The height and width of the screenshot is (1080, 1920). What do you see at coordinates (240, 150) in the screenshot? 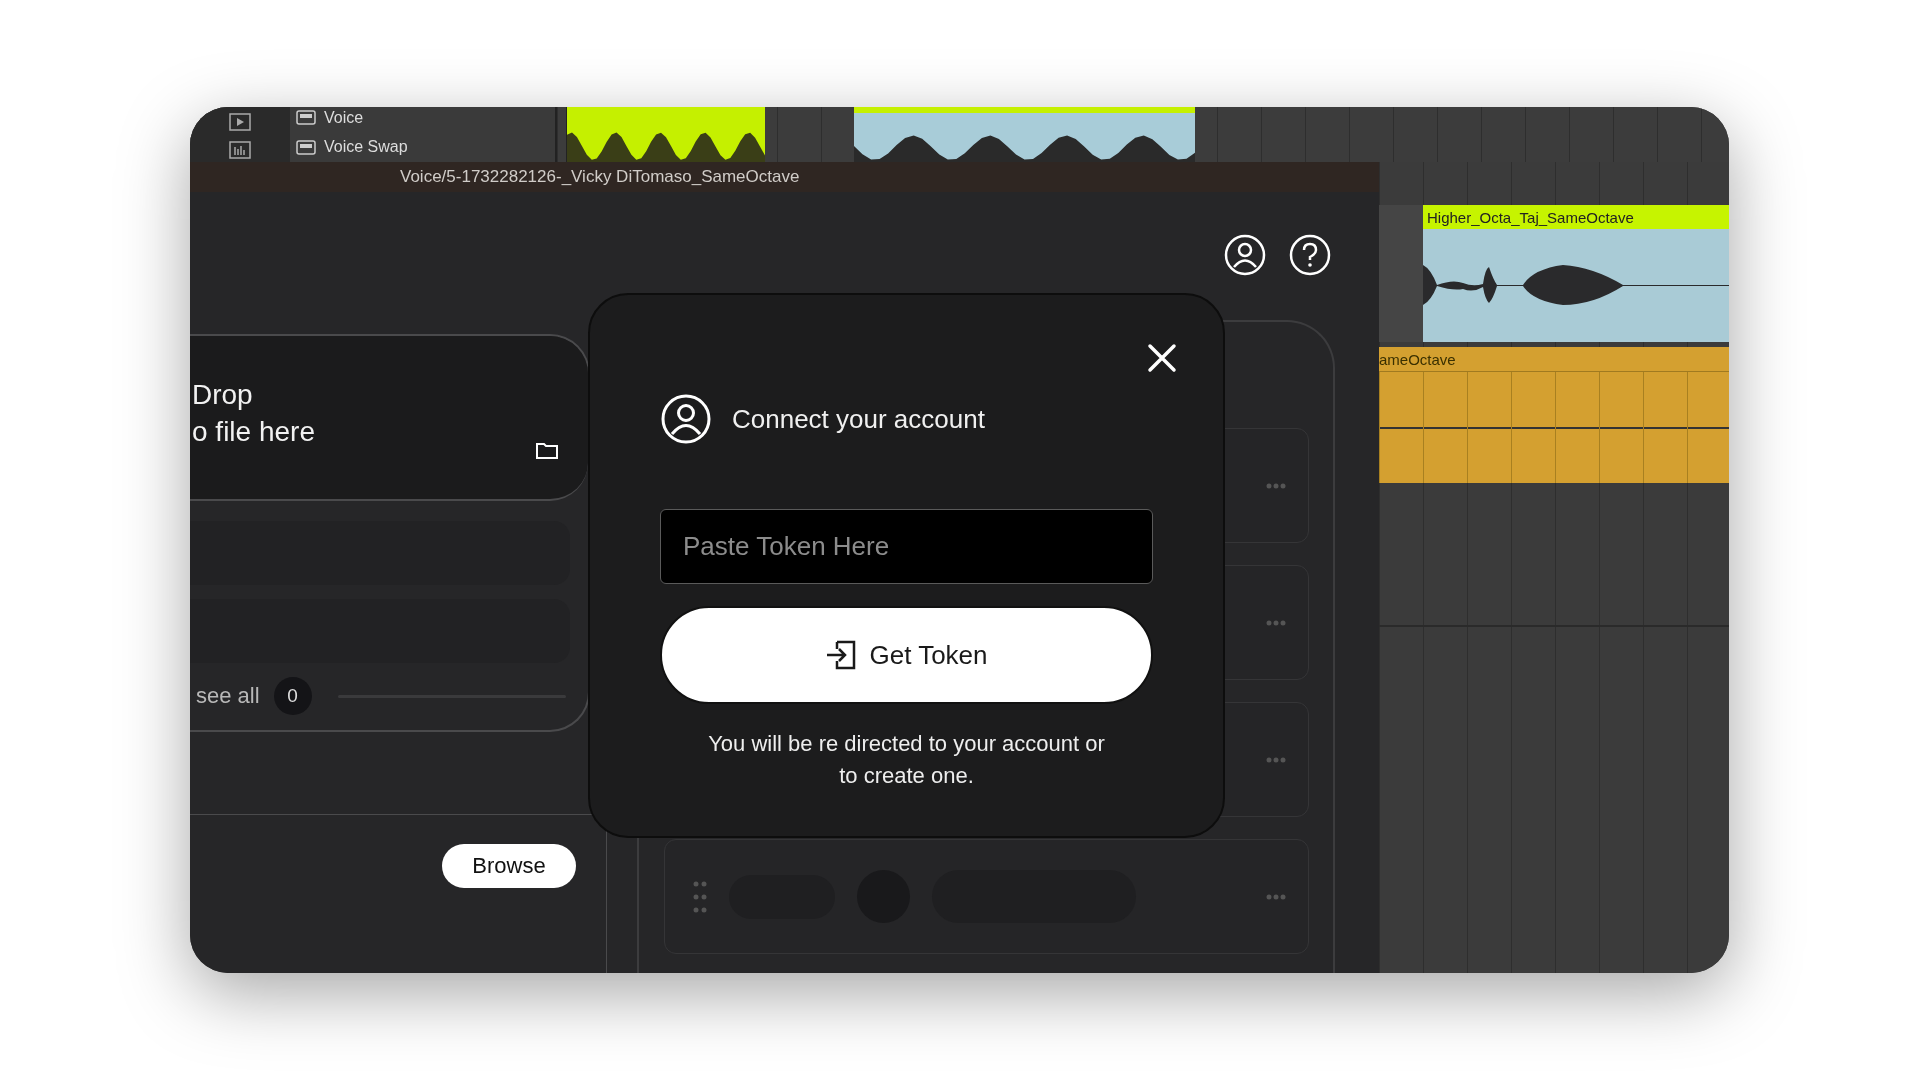
I see `meter-icon` at bounding box center [240, 150].